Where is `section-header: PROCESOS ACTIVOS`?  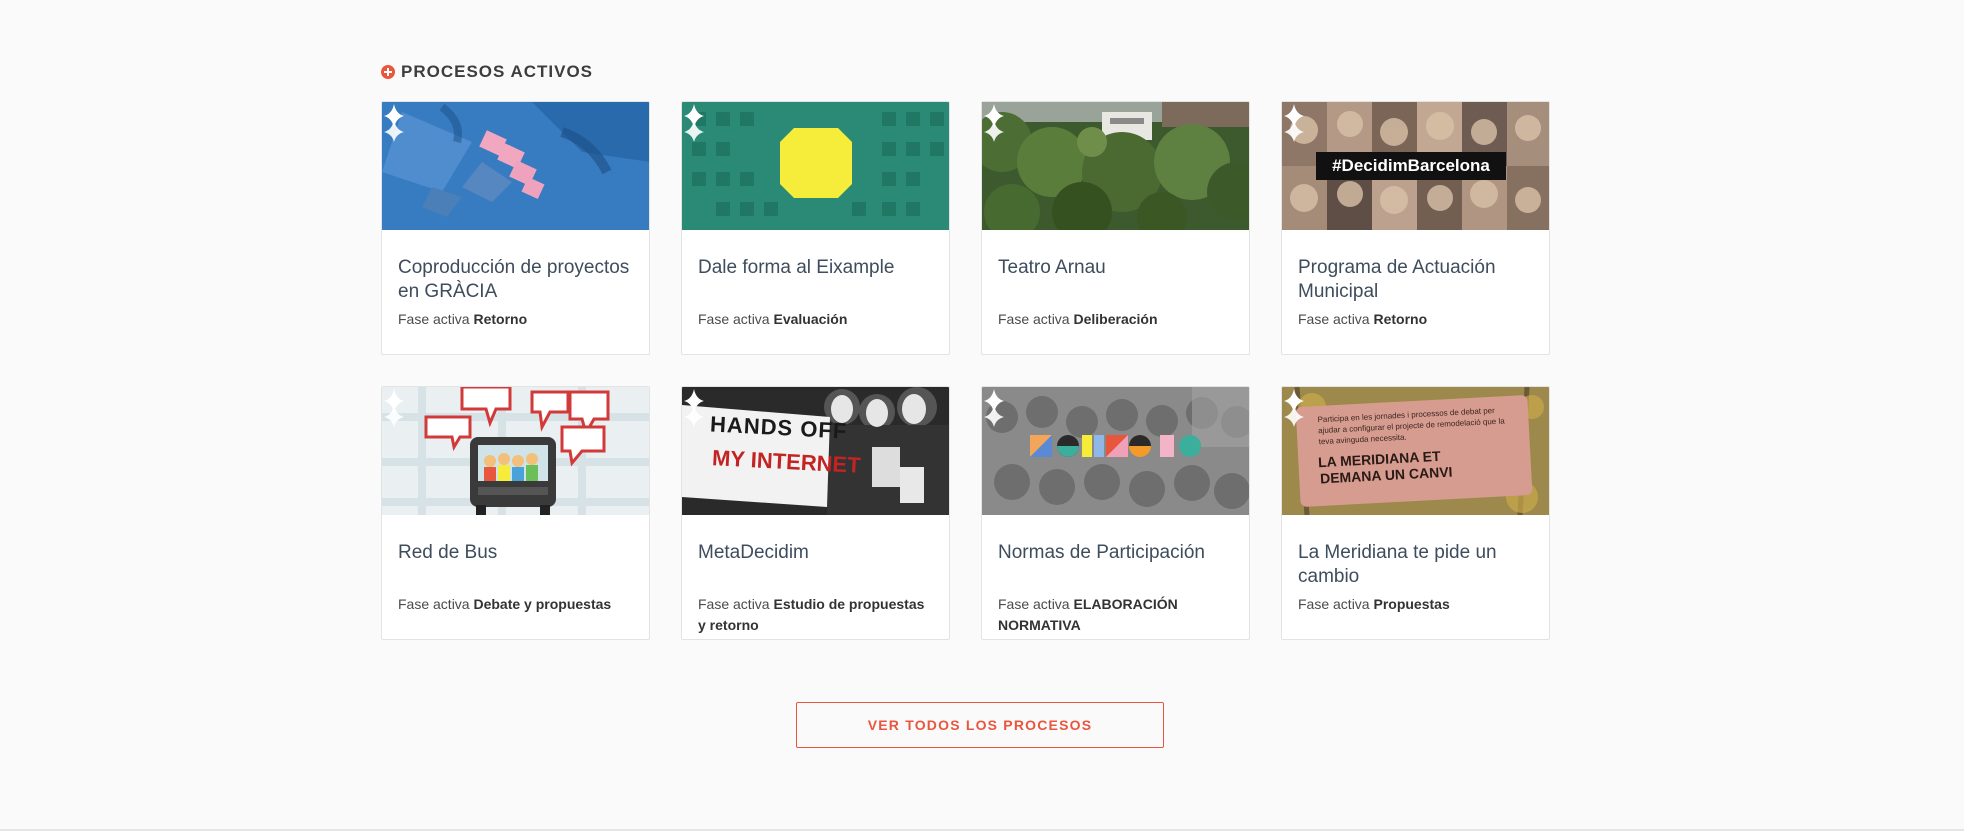
section-header: PROCESOS ACTIVOS is located at coordinates (487, 72).